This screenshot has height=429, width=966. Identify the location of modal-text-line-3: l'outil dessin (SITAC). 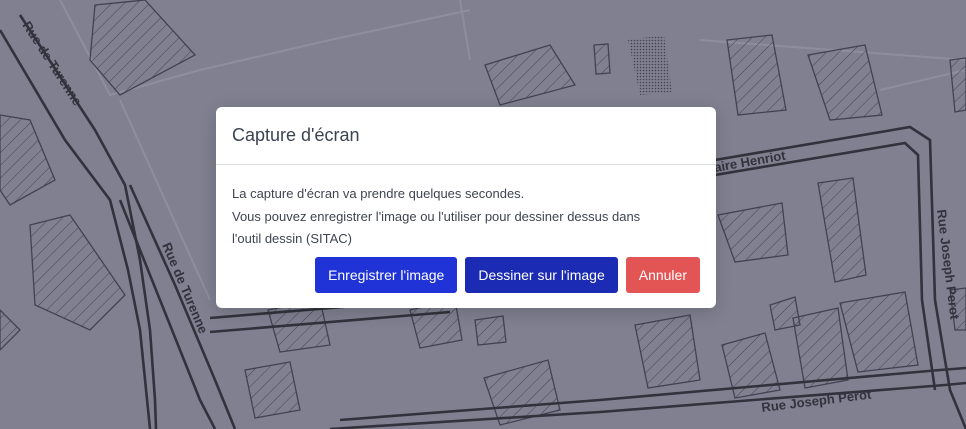
(292, 238).